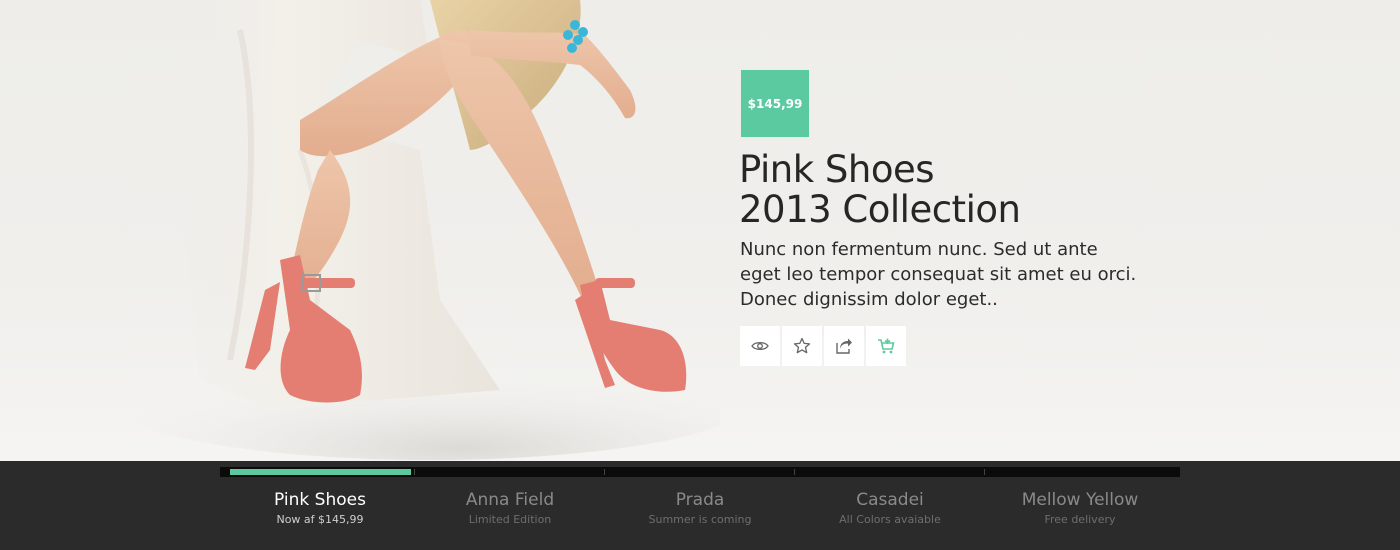 Image resolution: width=1400 pixels, height=550 pixels. I want to click on slide-tab-title: Prada, so click(700, 500).